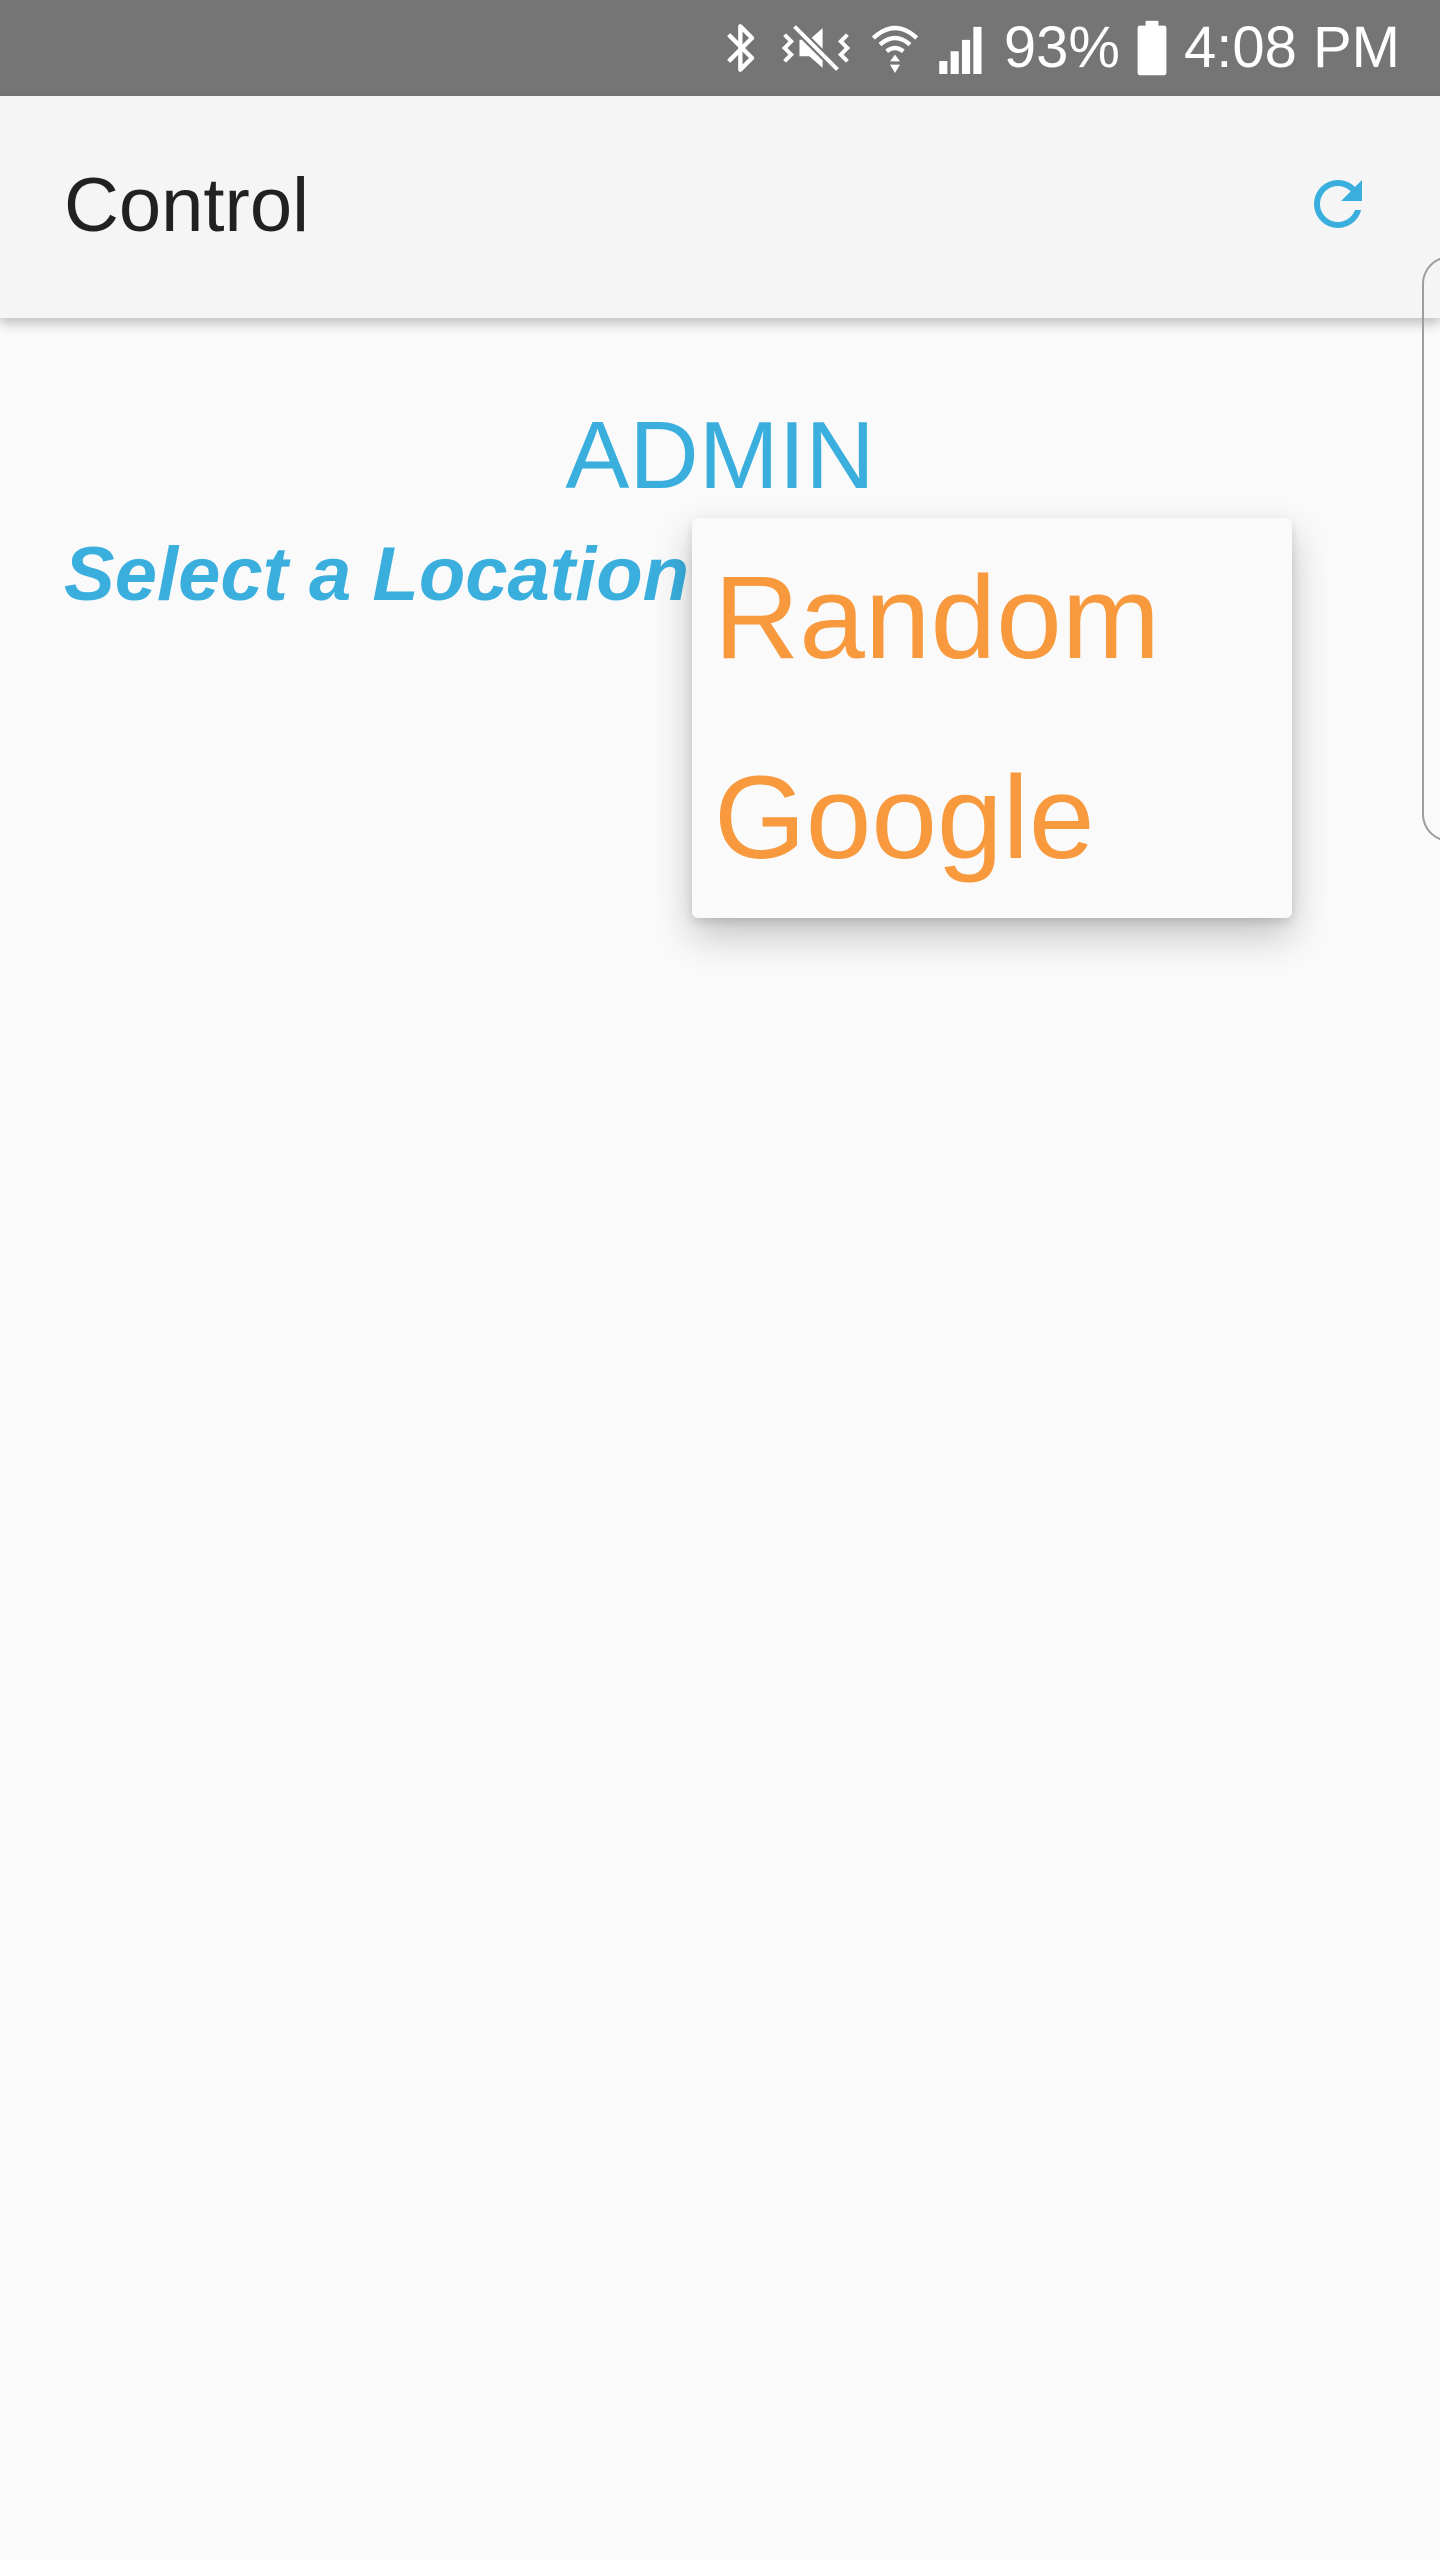 This screenshot has width=1440, height=2560. Describe the element at coordinates (720, 455) in the screenshot. I see `role-label: ADMIN` at that location.